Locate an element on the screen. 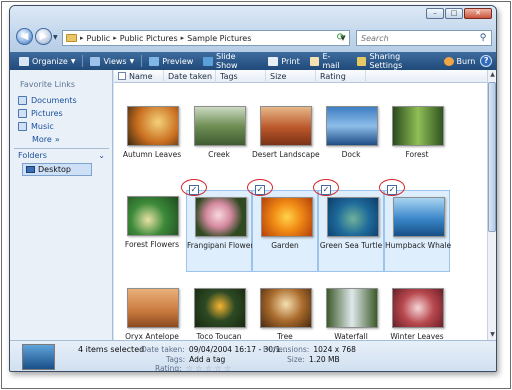  file-name: Tree is located at coordinates (285, 336).